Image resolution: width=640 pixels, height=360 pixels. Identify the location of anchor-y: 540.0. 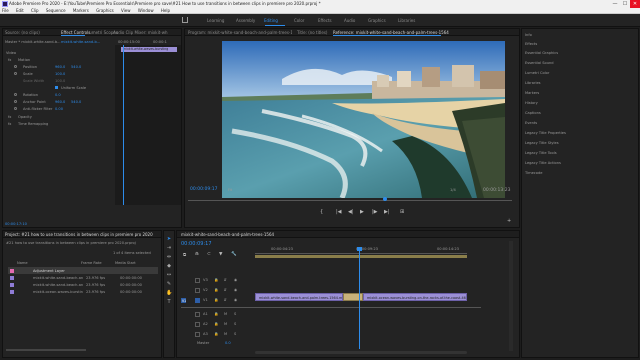
(76, 102).